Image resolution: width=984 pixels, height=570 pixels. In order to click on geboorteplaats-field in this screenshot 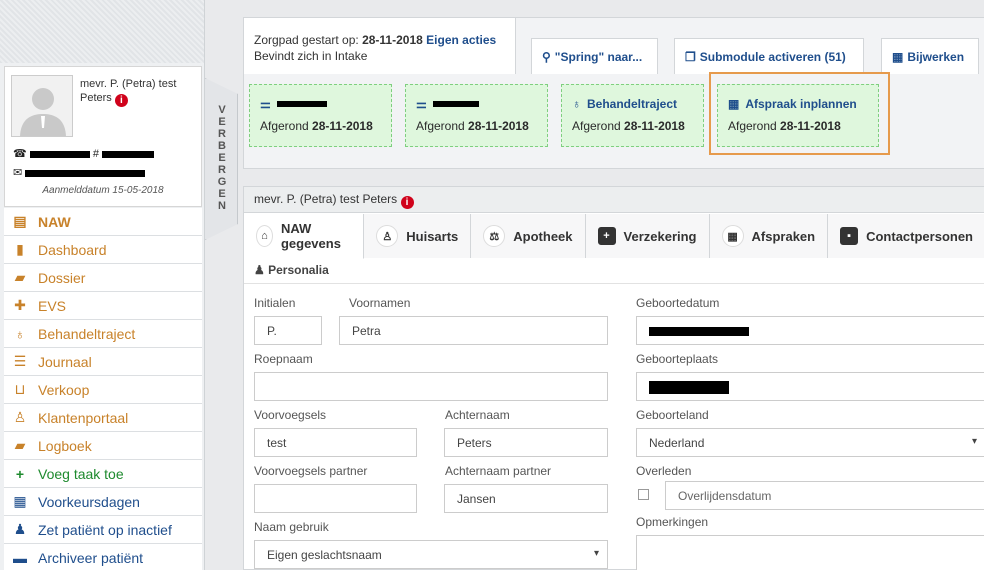, I will do `click(810, 386)`.